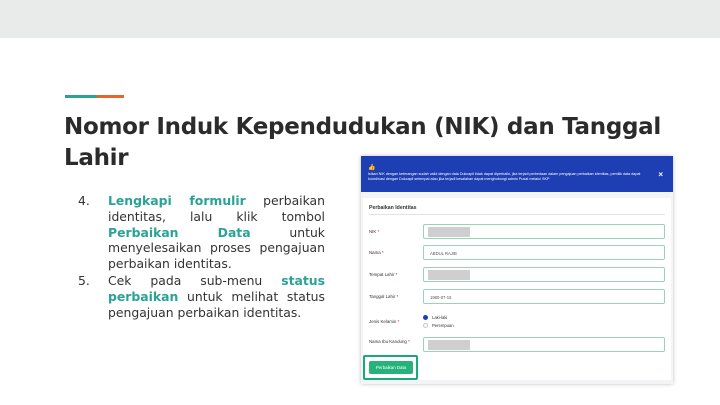 The image size is (720, 405). I want to click on radio-laki-laki: Laki-laki, so click(435, 317).